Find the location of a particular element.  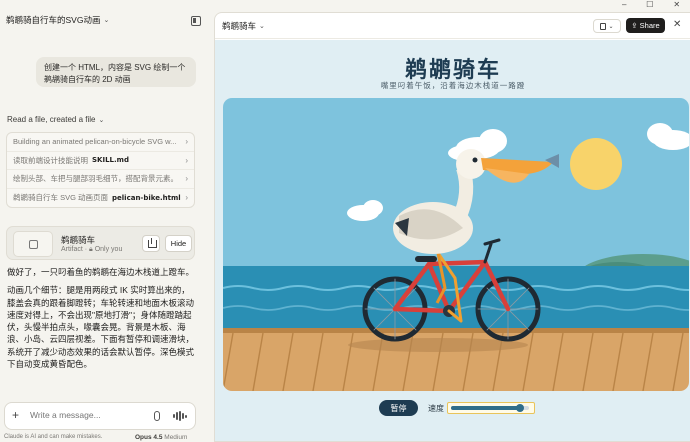

chat-title-menu: 鹈鹕骑自行车的SVG动画 ⌄ is located at coordinates (57, 20).